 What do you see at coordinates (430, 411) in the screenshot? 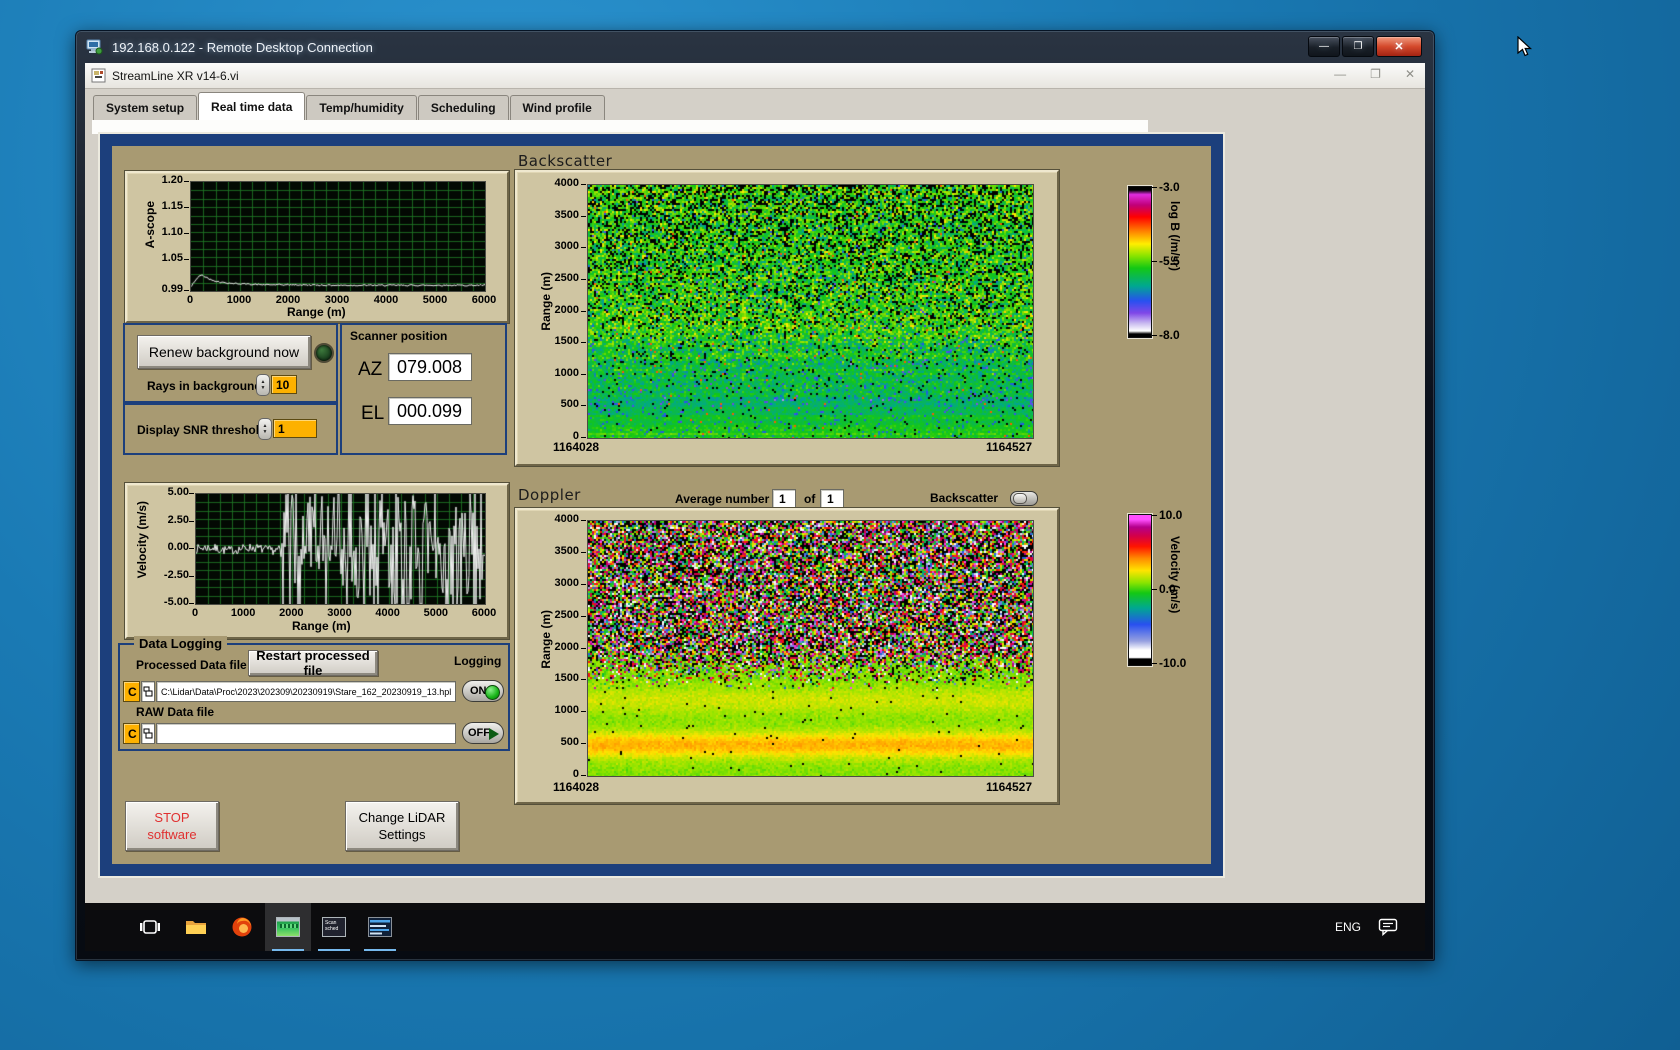
I see `el-value-field: 000.099` at bounding box center [430, 411].